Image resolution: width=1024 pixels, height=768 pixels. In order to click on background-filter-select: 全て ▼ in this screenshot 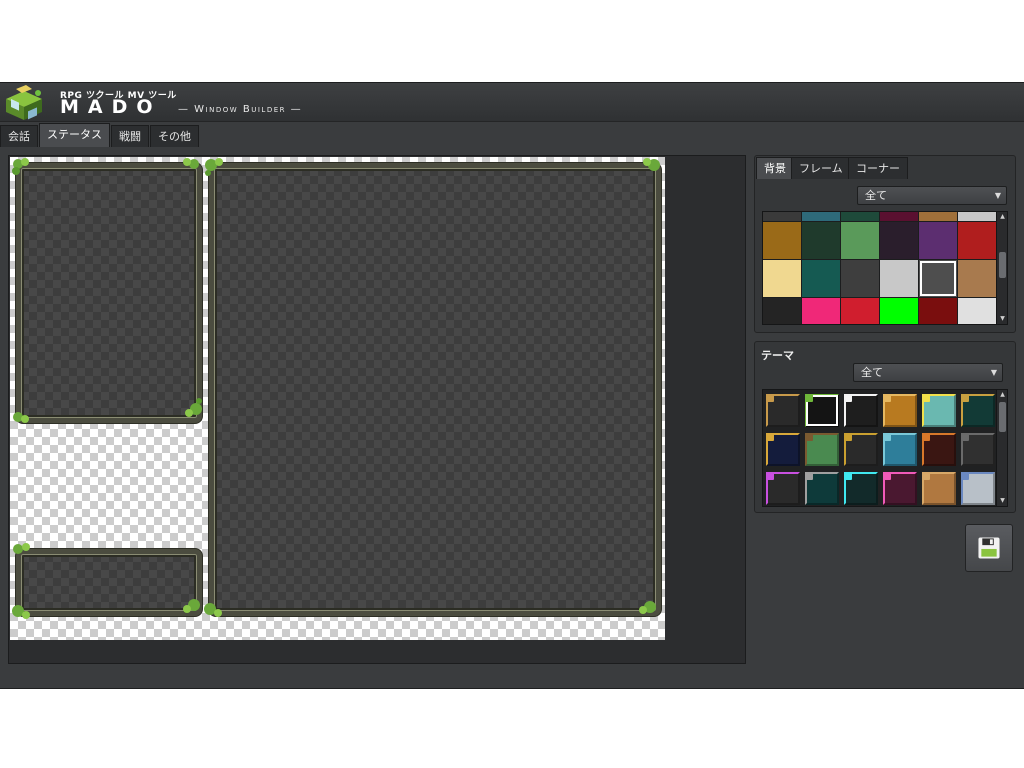, I will do `click(932, 195)`.